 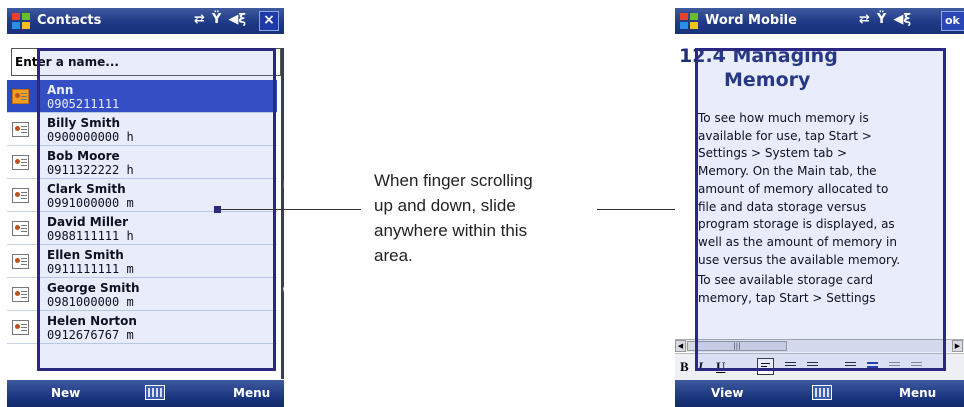 I want to click on alphabet-letter: Z, so click(x=282, y=324).